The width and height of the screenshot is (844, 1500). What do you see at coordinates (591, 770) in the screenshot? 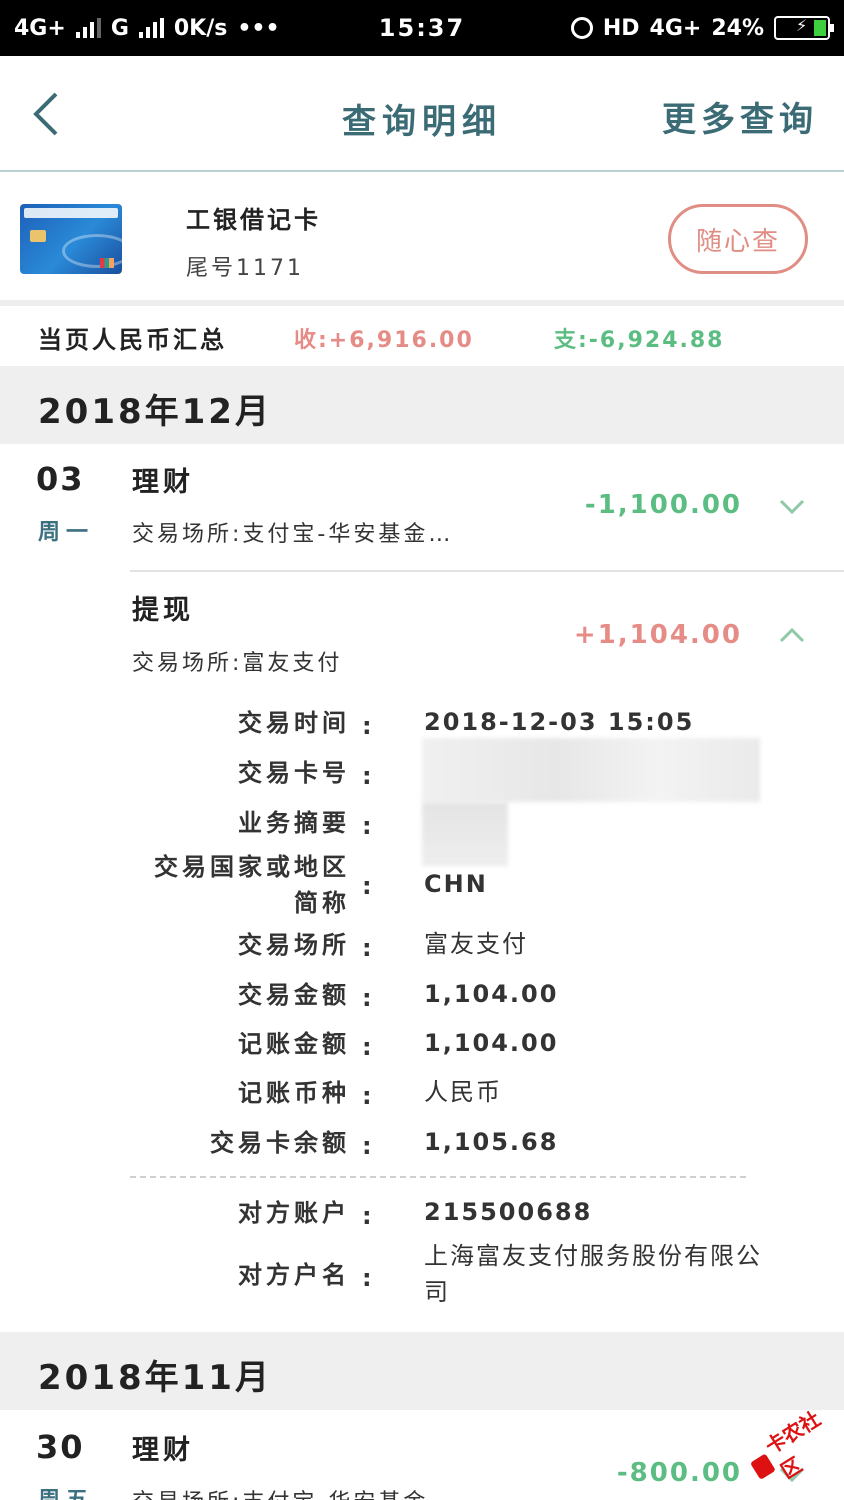
I see `redacted-card-number` at bounding box center [591, 770].